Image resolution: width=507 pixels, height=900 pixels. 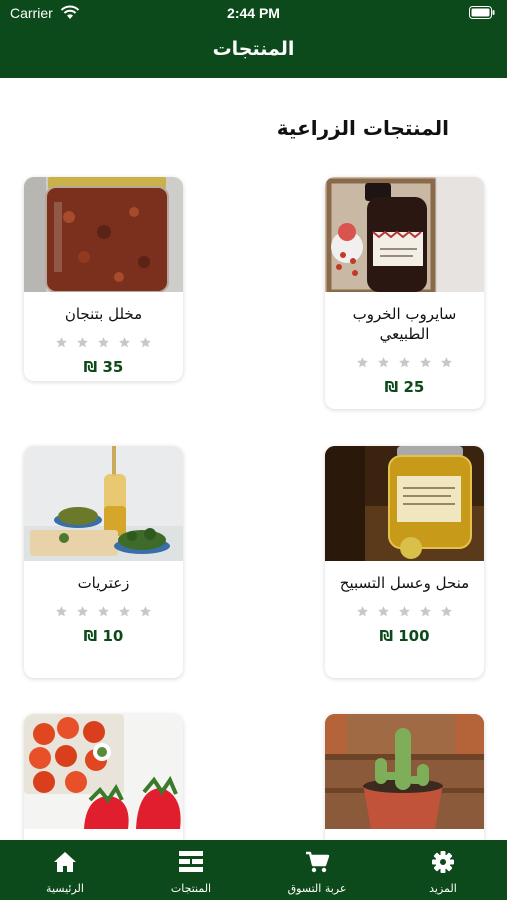 I want to click on tab-more: المزيد, so click(x=443, y=870).